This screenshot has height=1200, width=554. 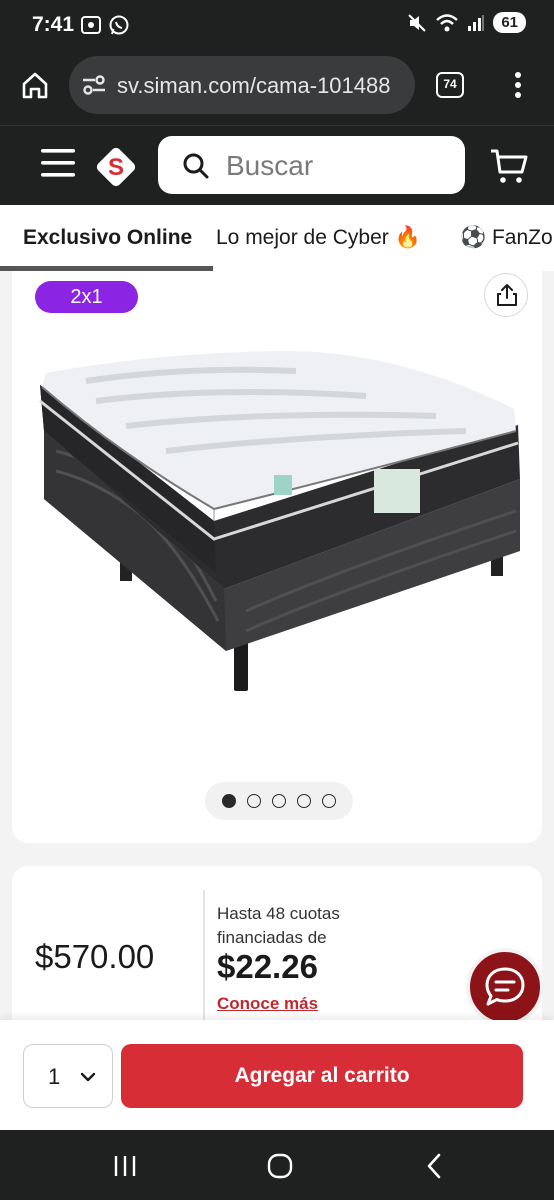 I want to click on status-bar: 7:41 61, so click(x=277, y=25).